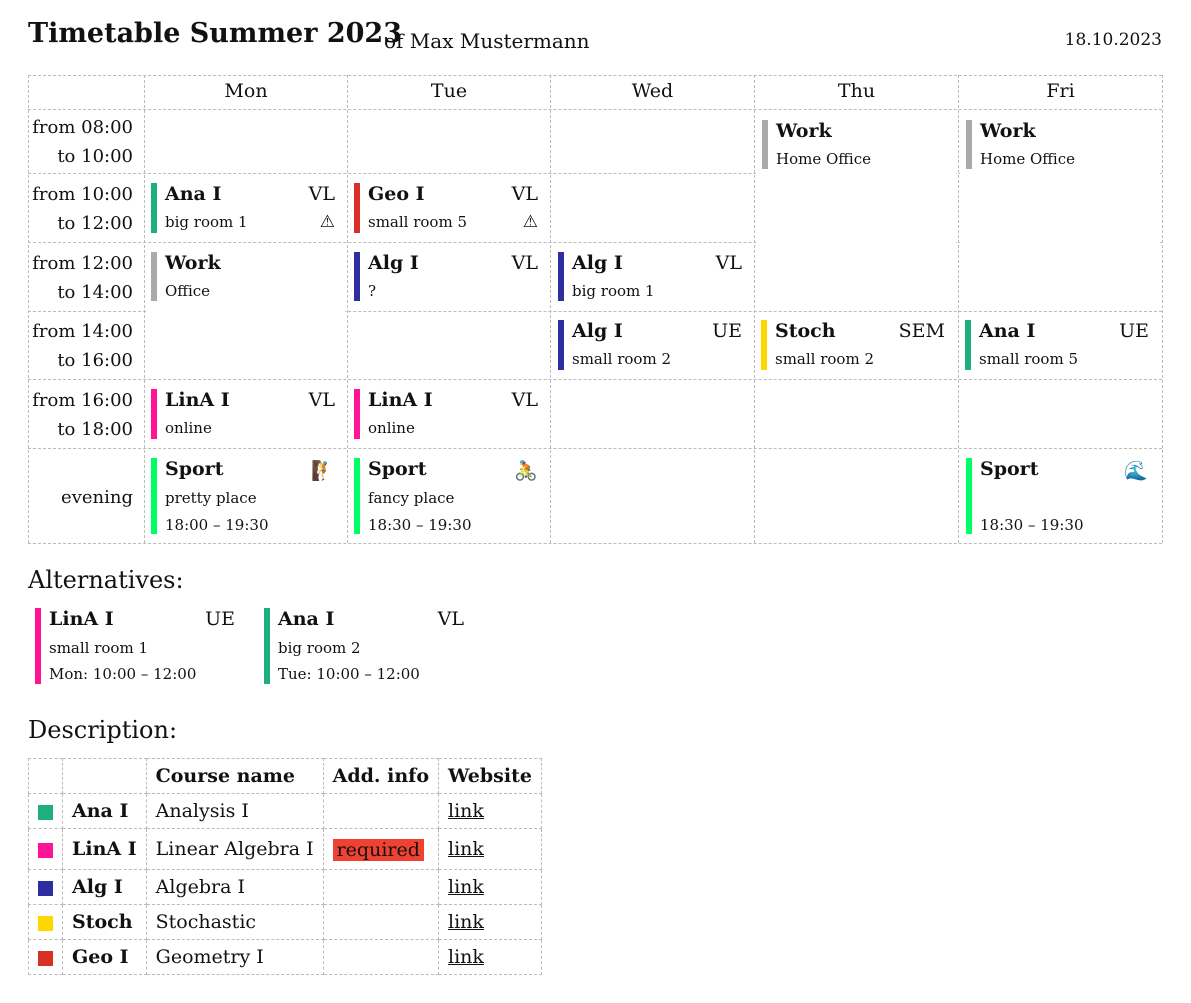 The image size is (1191, 1003). Describe the element at coordinates (234, 776) in the screenshot. I see `column-header: Course name` at that location.